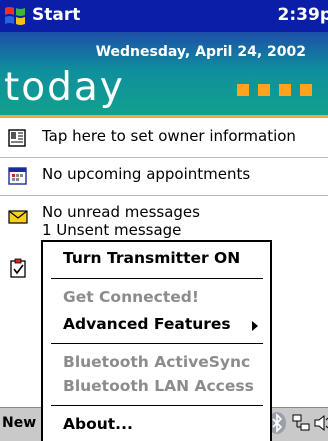 Image resolution: width=328 pixels, height=441 pixels. Describe the element at coordinates (19, 423) in the screenshot. I see `new-button: New` at that location.